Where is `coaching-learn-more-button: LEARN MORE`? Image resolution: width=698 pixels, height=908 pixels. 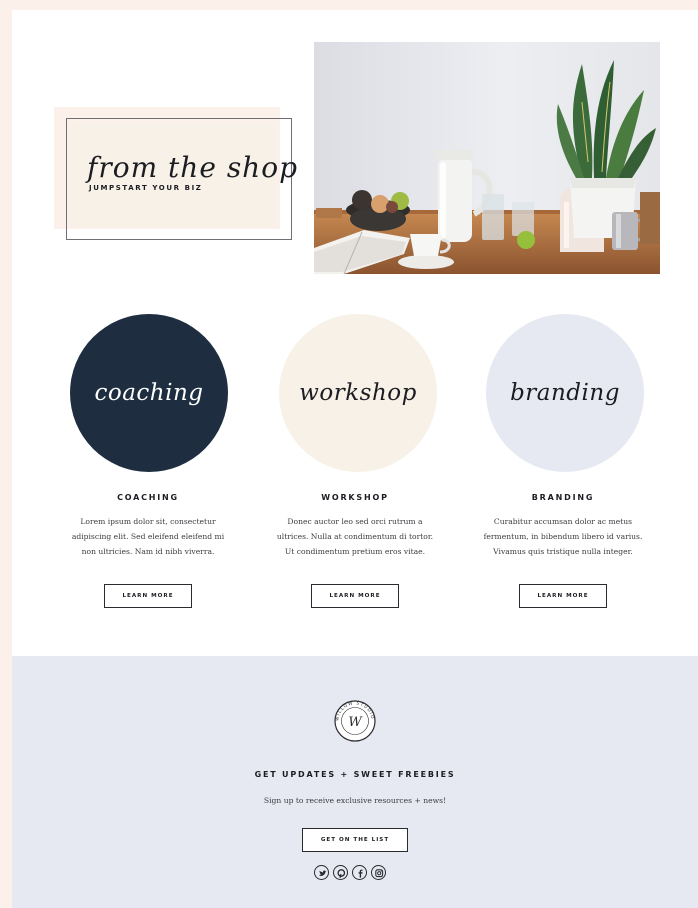 coaching-learn-more-button: LEARN MORE is located at coordinates (148, 596).